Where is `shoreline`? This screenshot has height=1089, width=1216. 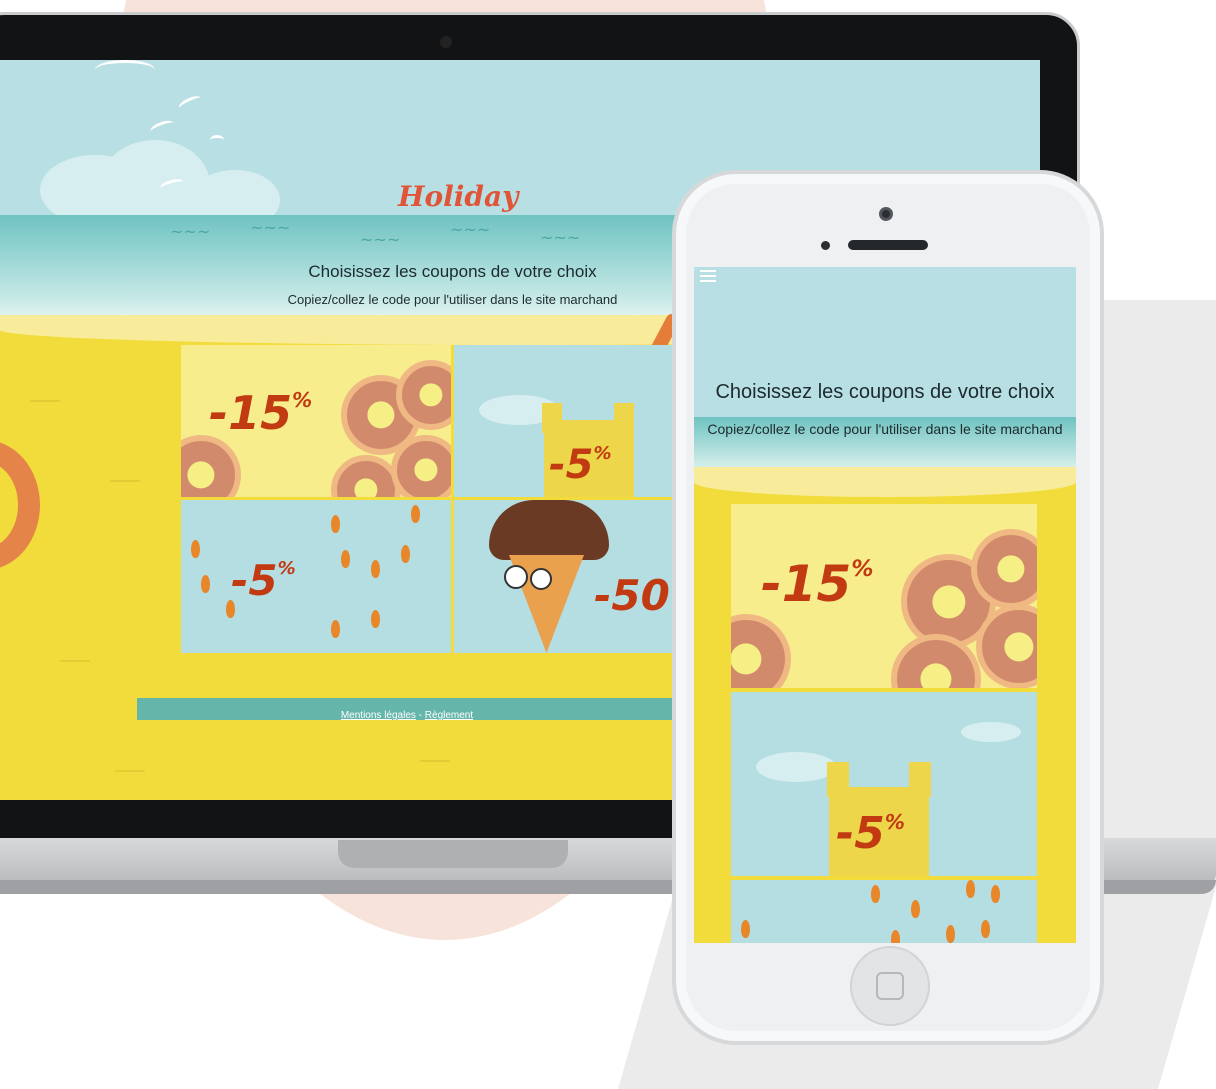
shoreline is located at coordinates (885, 482).